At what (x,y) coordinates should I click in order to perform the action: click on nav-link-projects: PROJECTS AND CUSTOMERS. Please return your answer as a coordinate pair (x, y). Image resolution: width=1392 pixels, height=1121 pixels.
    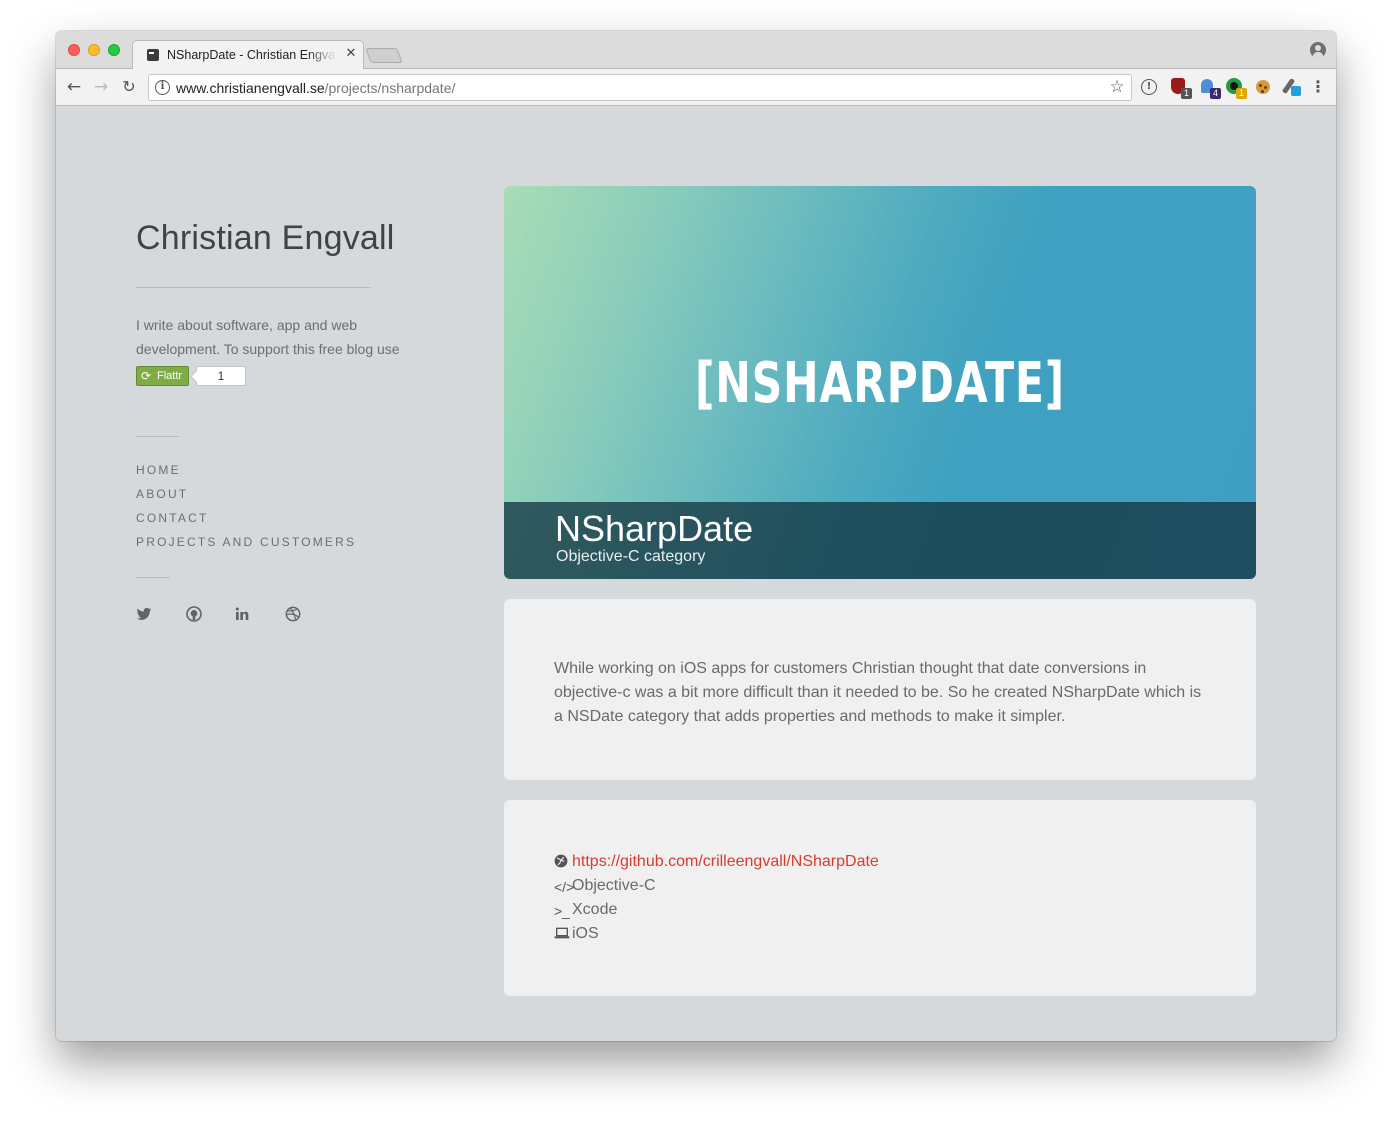
    Looking at the image, I should click on (266, 546).